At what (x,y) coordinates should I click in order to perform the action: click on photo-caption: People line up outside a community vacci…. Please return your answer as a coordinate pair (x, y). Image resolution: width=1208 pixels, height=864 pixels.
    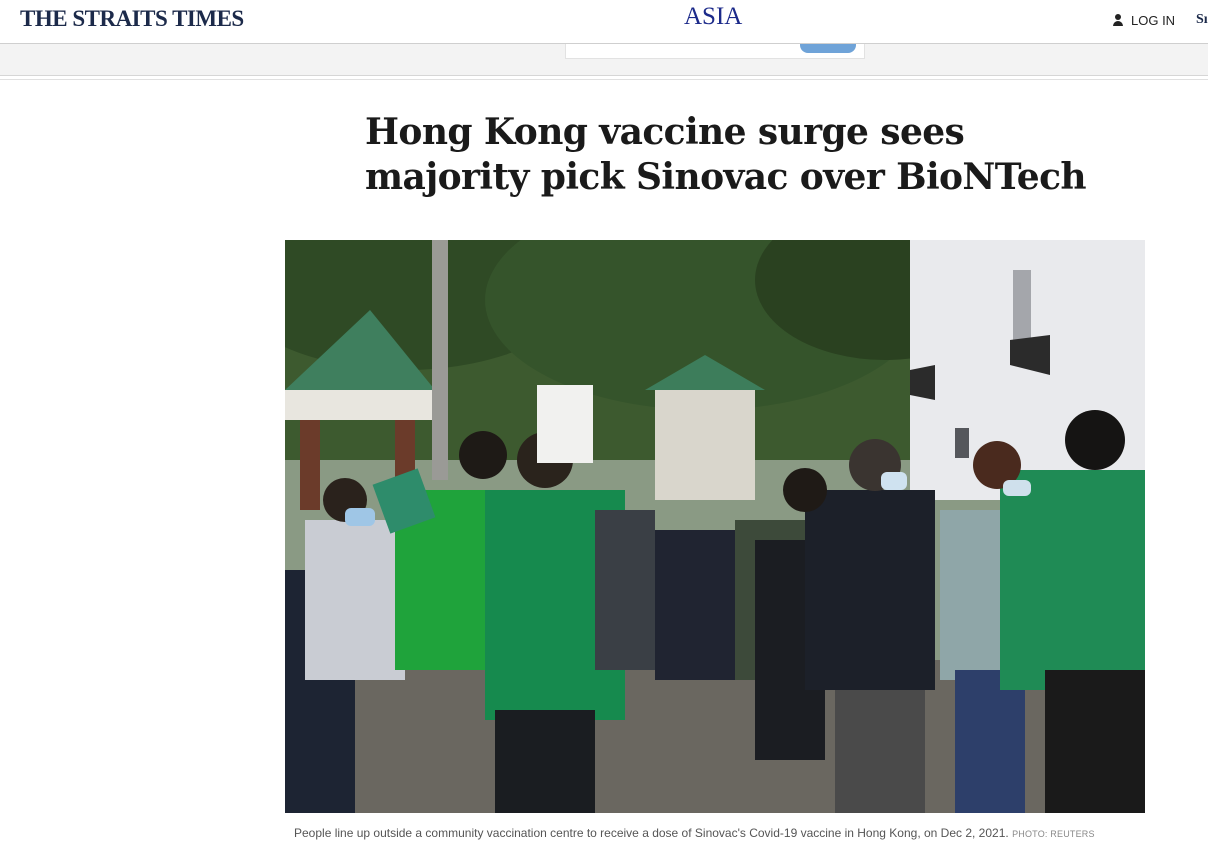
    Looking at the image, I should click on (724, 834).